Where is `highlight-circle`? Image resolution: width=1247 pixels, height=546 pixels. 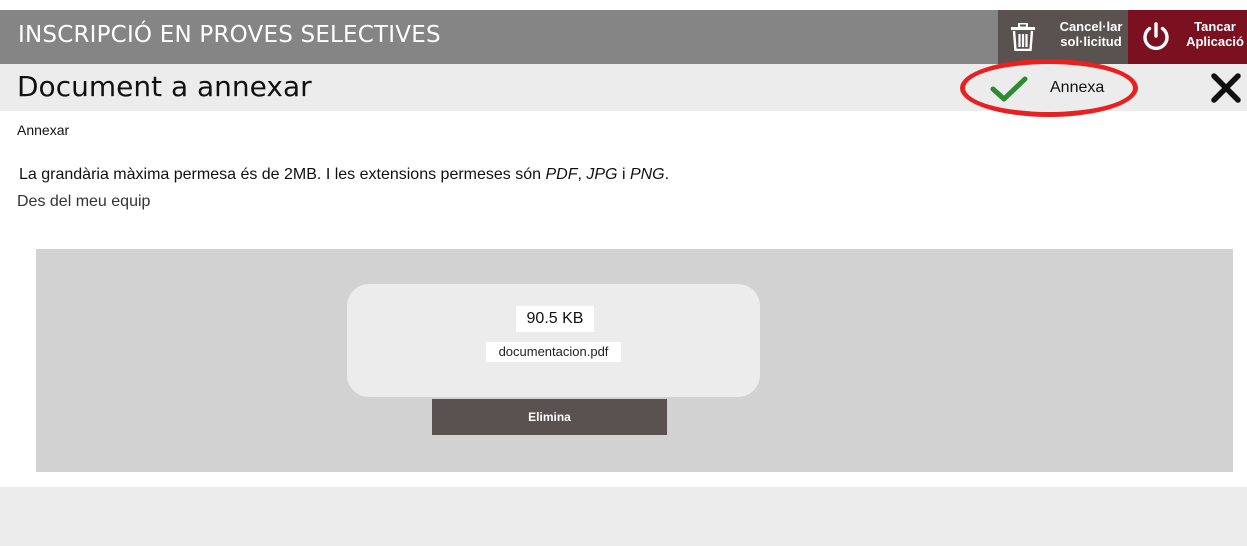
highlight-circle is located at coordinates (1049, 88).